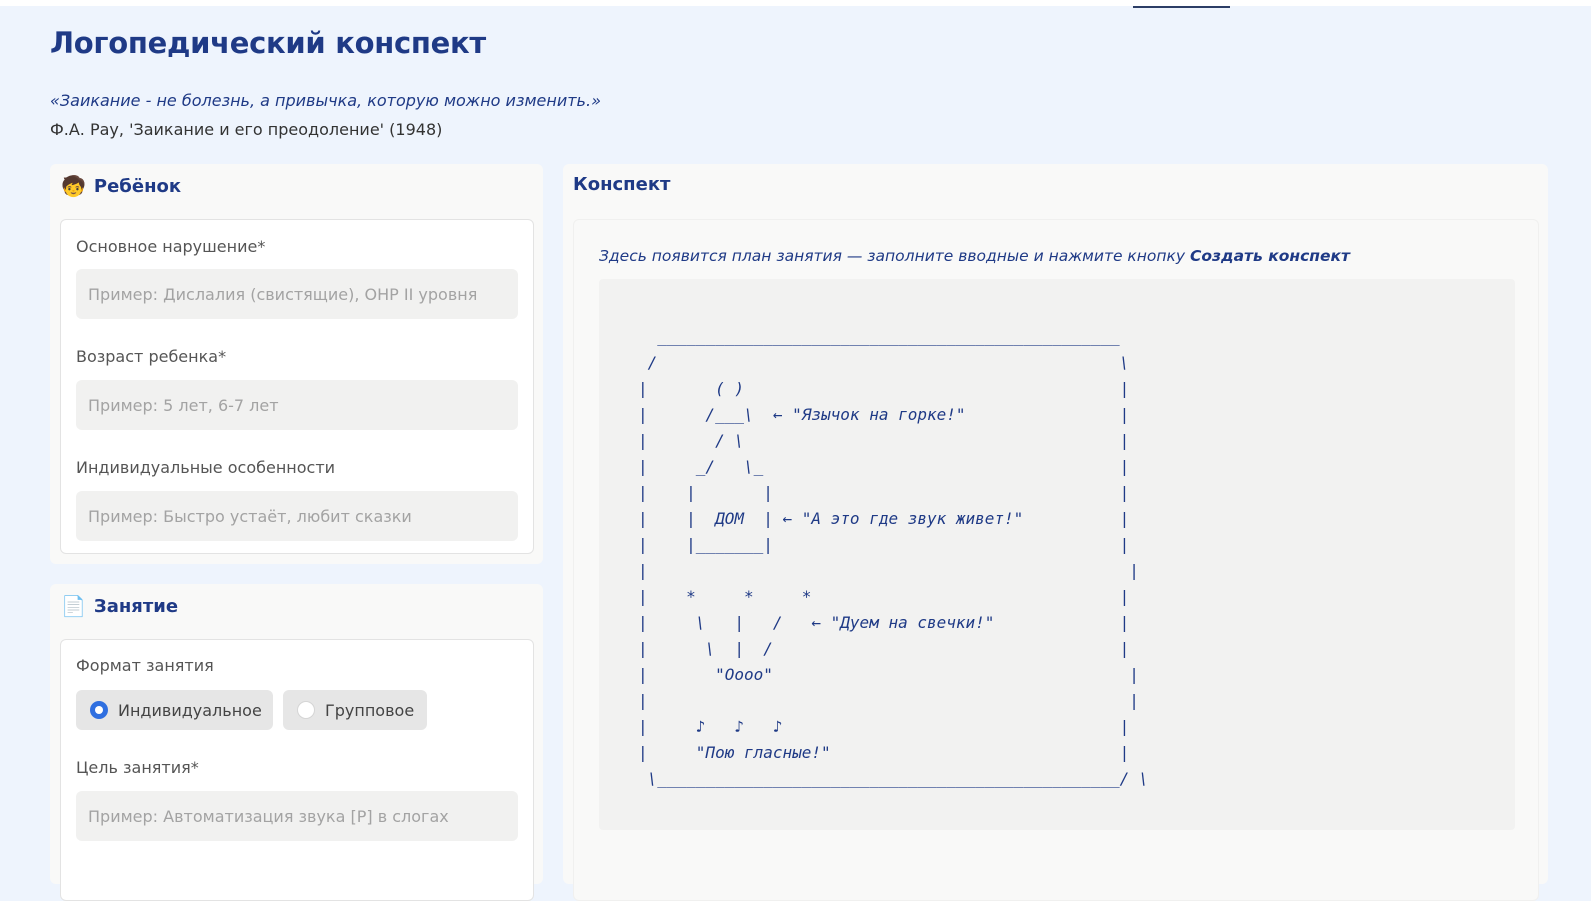 This screenshot has height=901, width=1591. Describe the element at coordinates (297, 516) in the screenshot. I see `features-input` at that location.